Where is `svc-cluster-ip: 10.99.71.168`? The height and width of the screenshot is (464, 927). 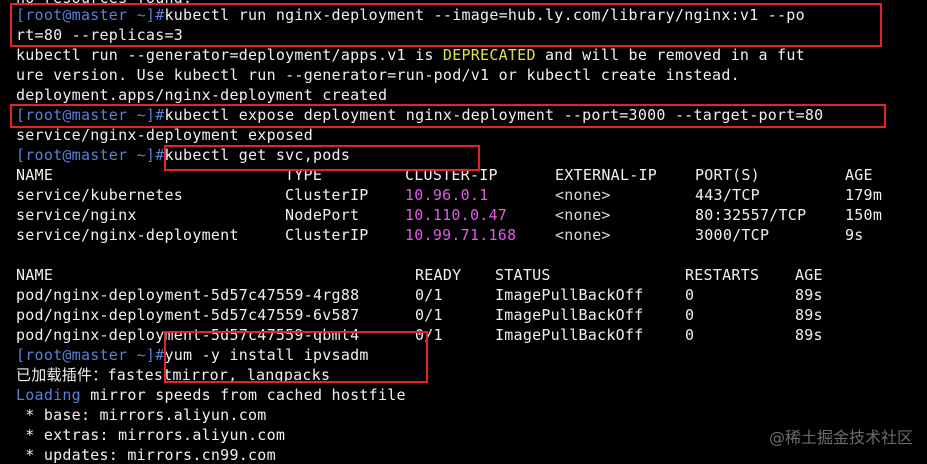
svc-cluster-ip: 10.99.71.168 is located at coordinates (461, 235).